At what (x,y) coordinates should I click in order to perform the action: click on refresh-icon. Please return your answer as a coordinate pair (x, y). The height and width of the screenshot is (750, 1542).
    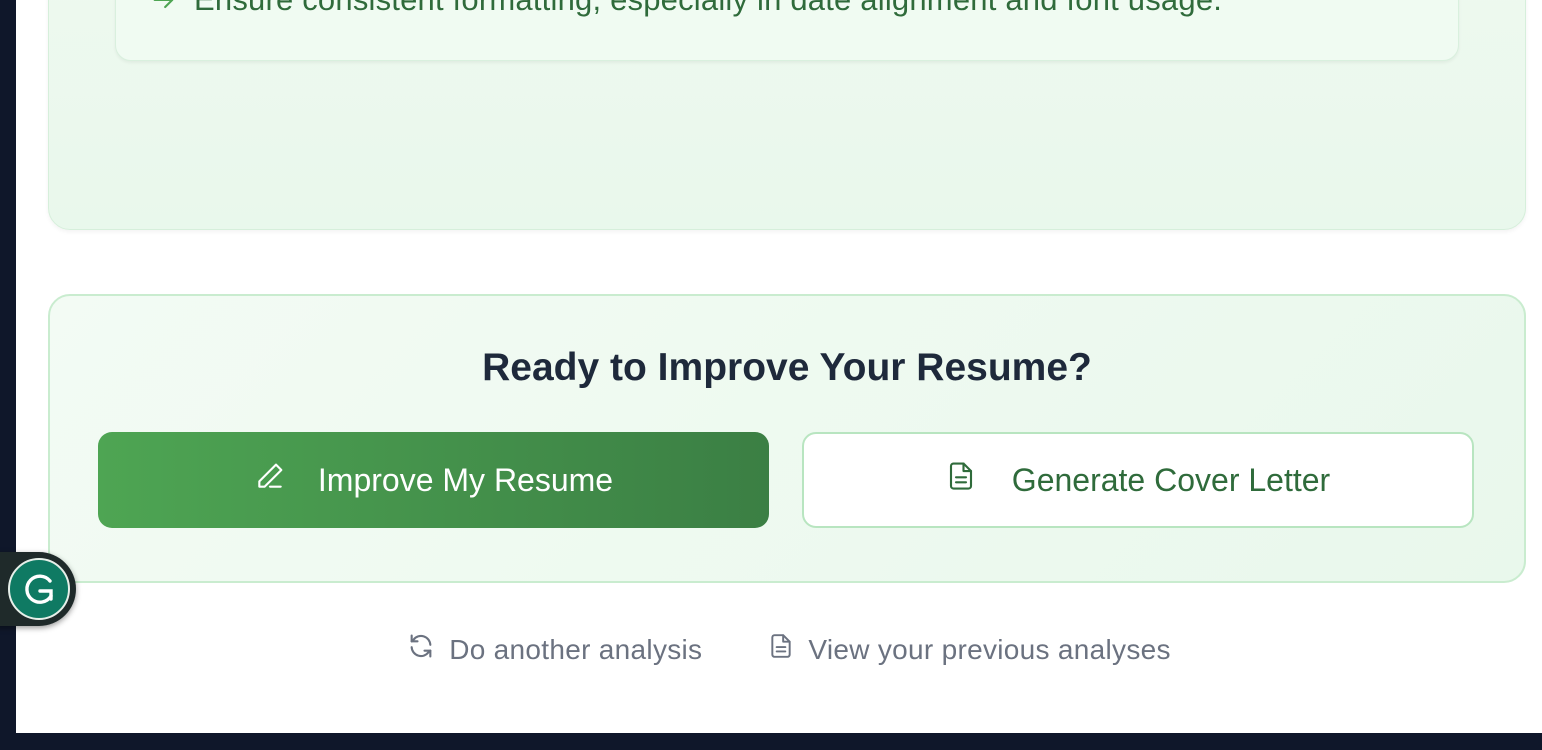
    Looking at the image, I should click on (421, 649).